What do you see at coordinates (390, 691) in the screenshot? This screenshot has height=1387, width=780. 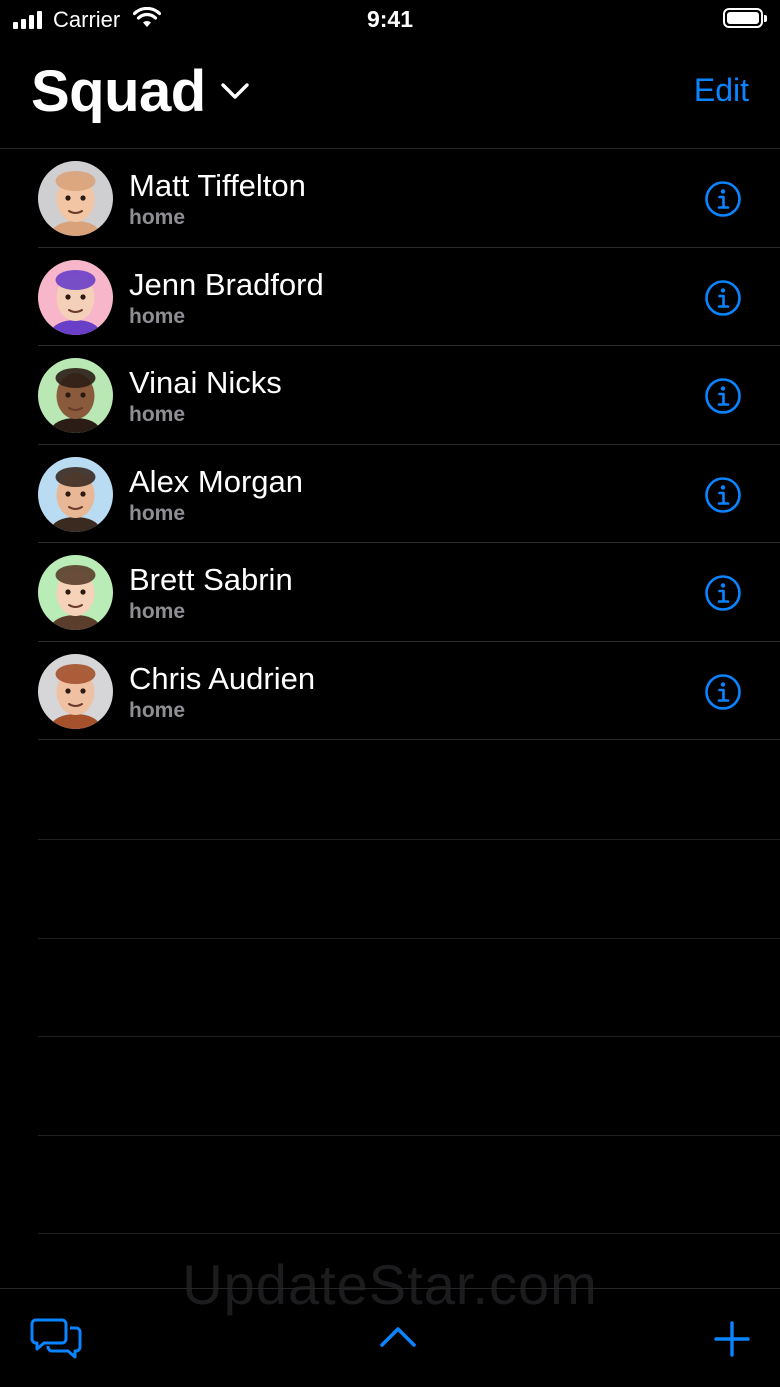 I see `contact-row: Chris Audrien home` at bounding box center [390, 691].